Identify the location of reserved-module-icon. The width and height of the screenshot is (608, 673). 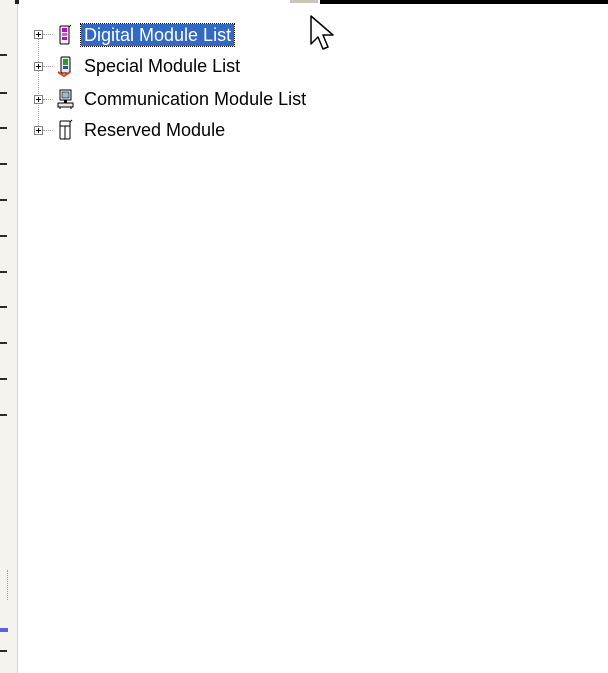
(65, 130).